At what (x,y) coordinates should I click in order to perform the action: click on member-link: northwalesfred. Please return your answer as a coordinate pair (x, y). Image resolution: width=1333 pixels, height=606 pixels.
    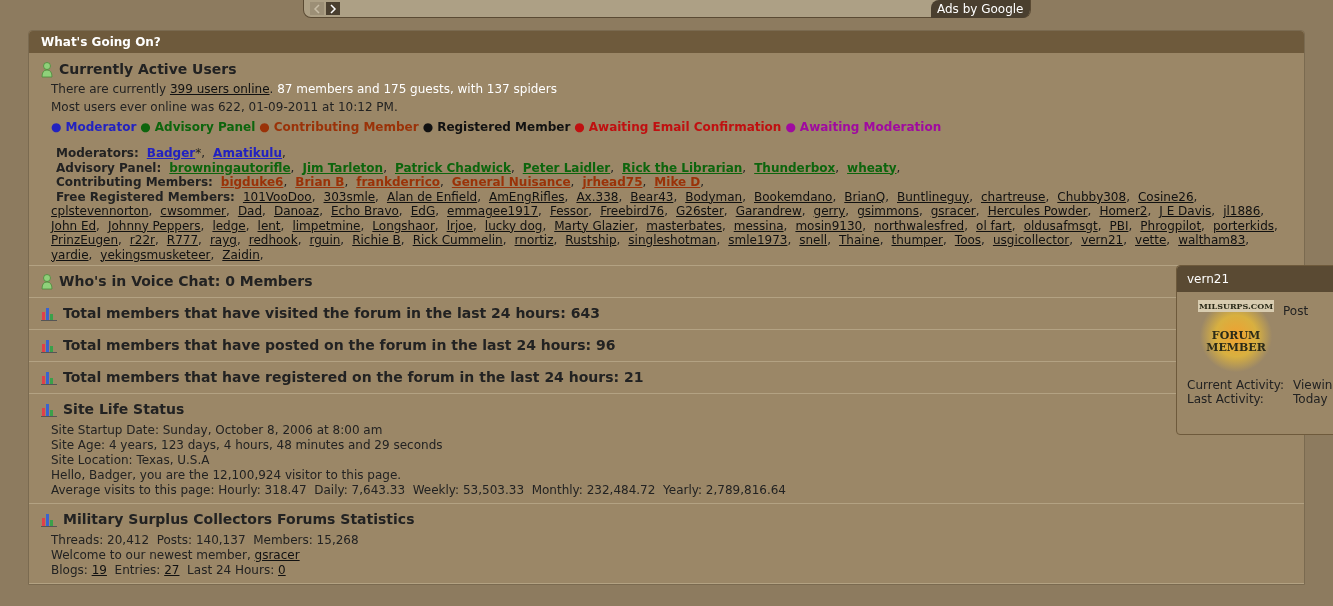
    Looking at the image, I should click on (919, 225).